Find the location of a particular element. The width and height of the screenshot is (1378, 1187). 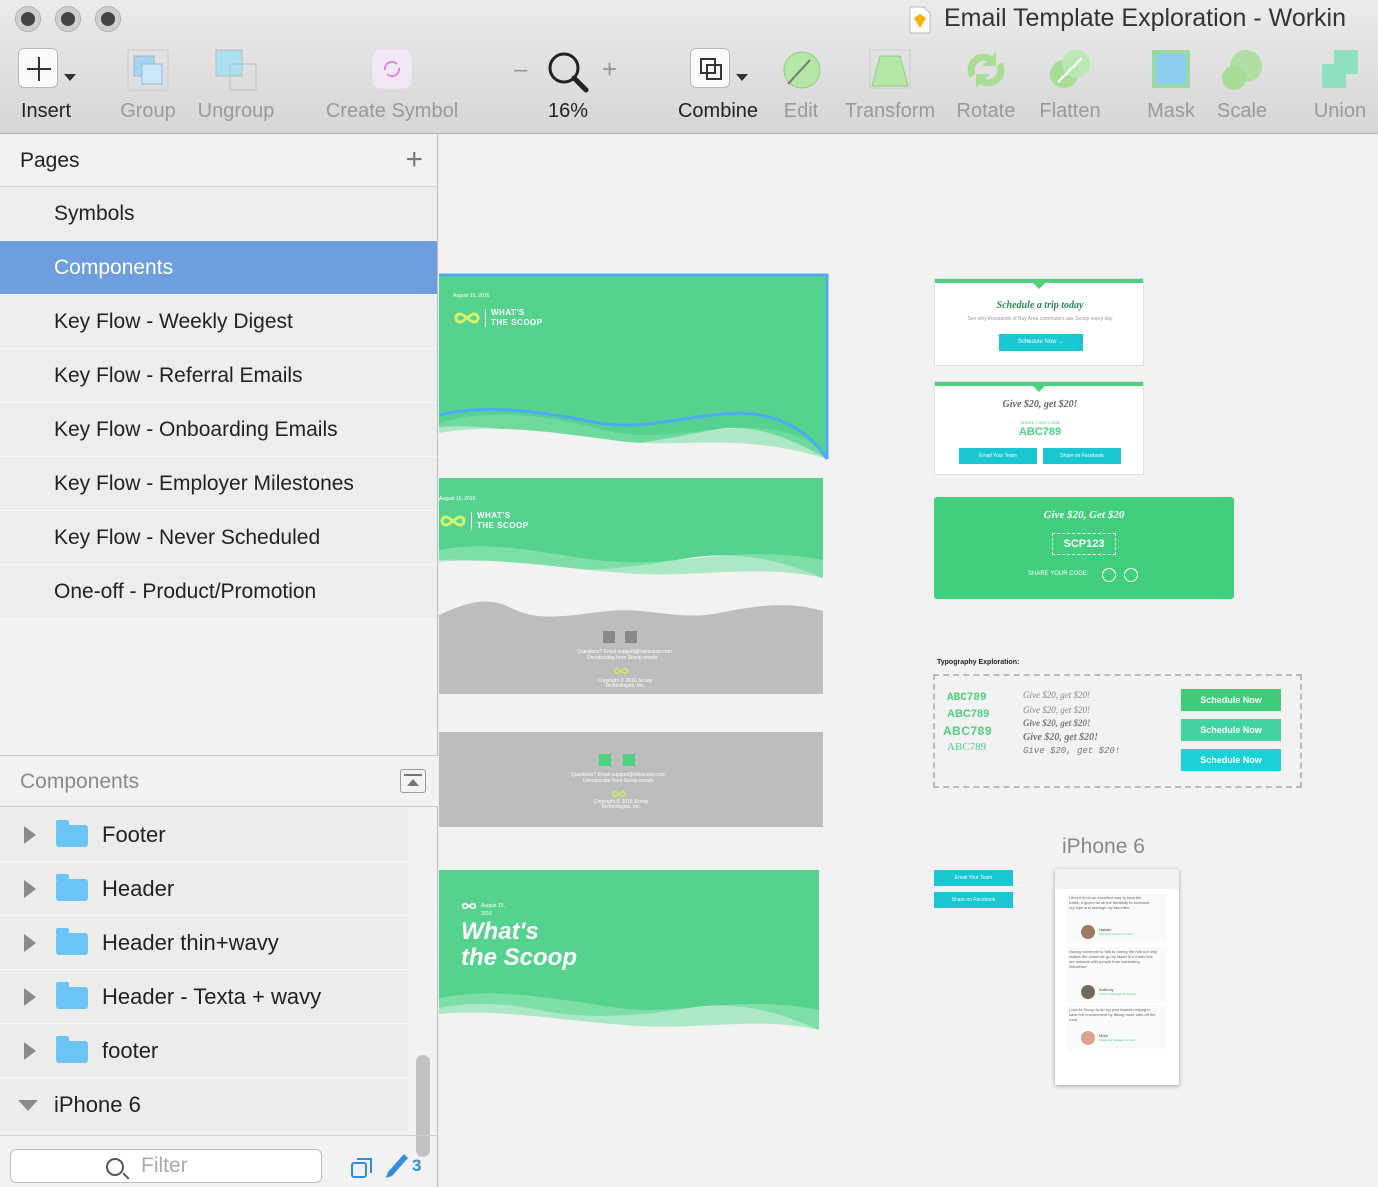

layer-group-header: Header is located at coordinates (204, 889).